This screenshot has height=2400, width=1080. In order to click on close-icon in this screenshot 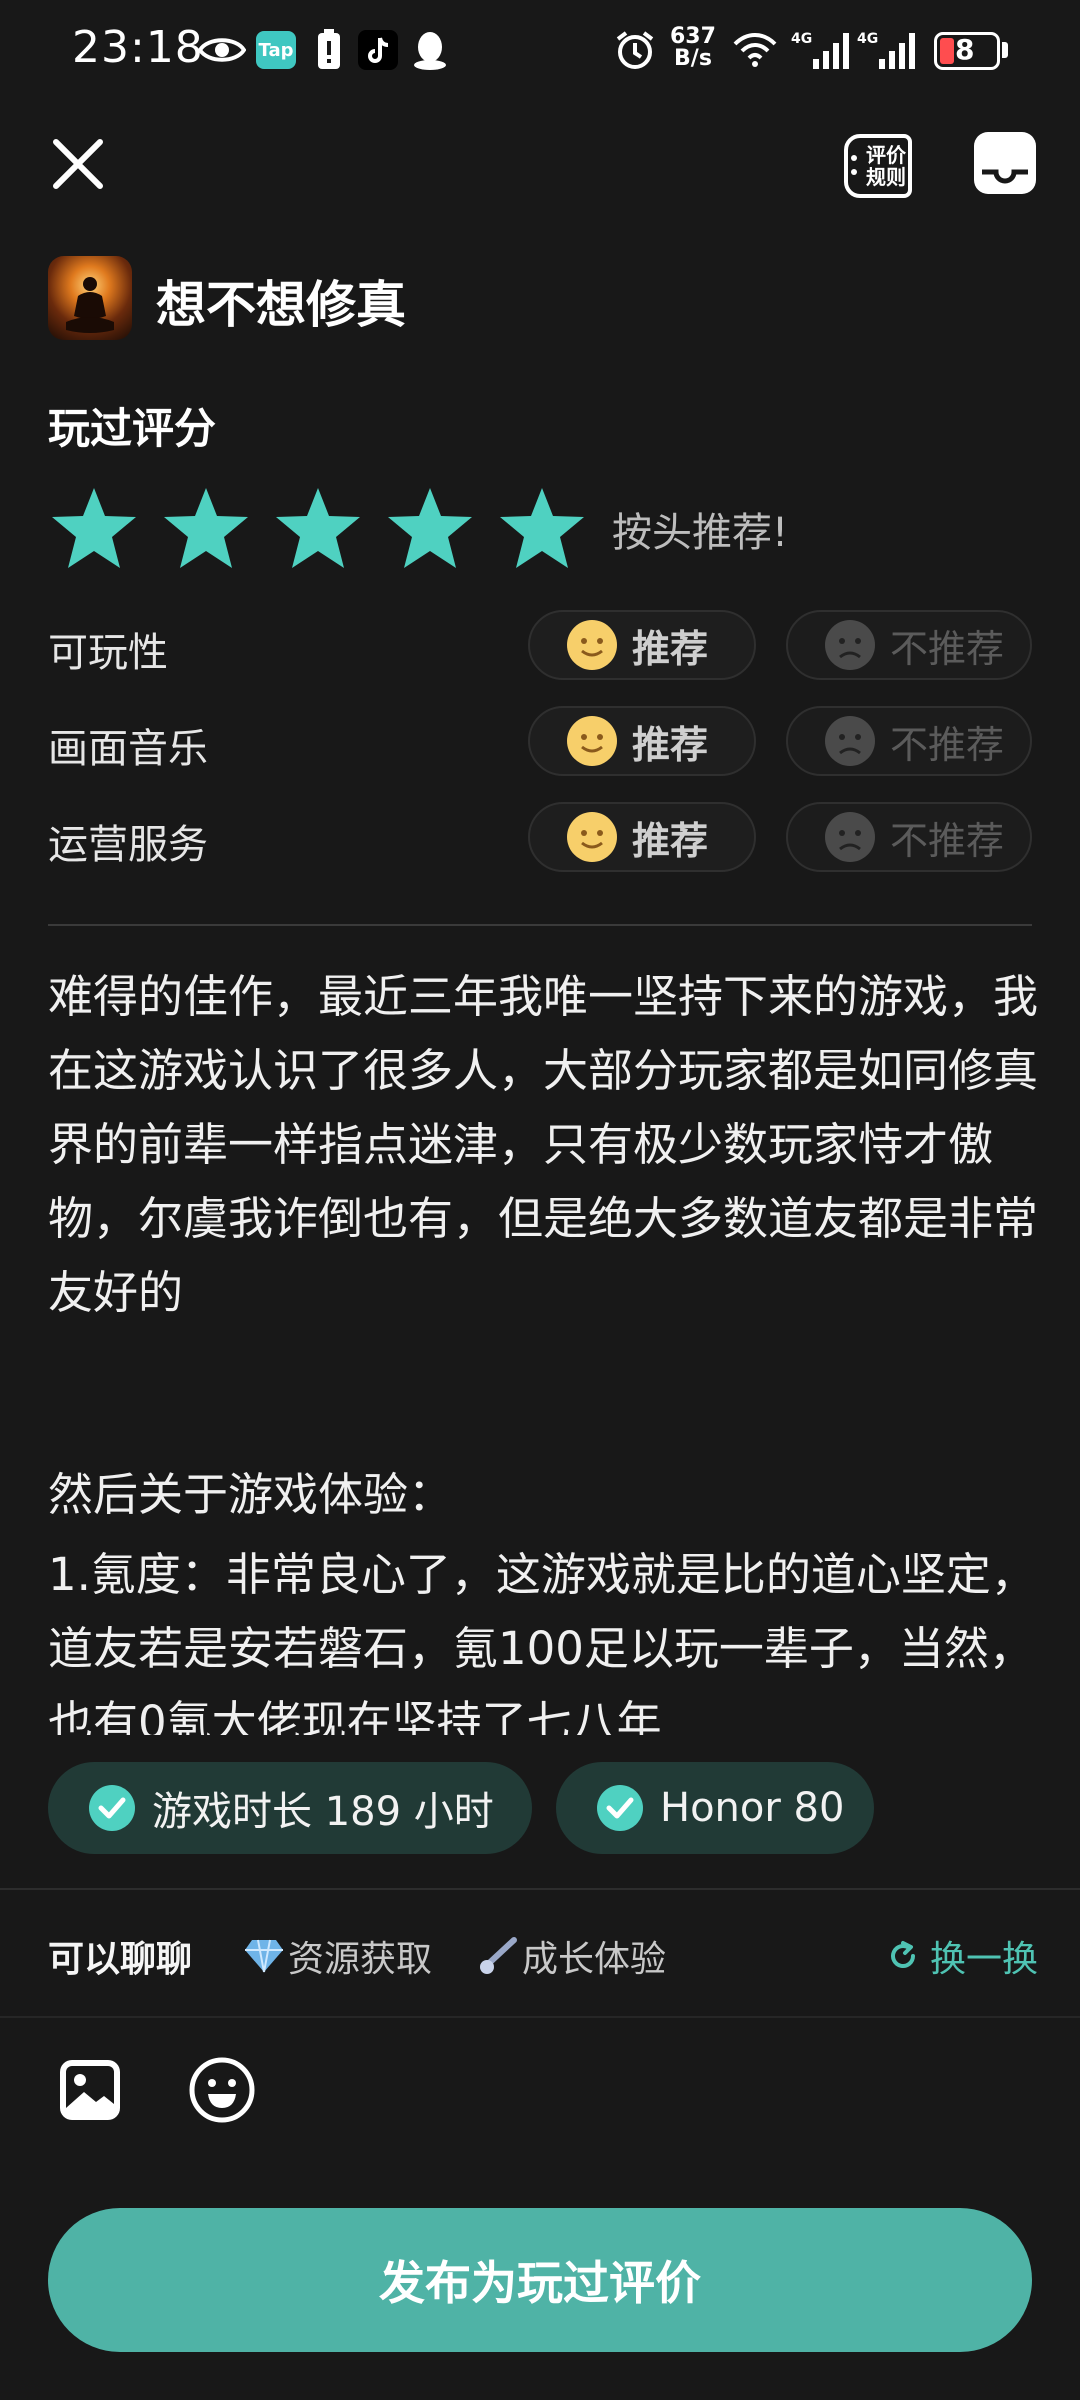, I will do `click(78, 164)`.